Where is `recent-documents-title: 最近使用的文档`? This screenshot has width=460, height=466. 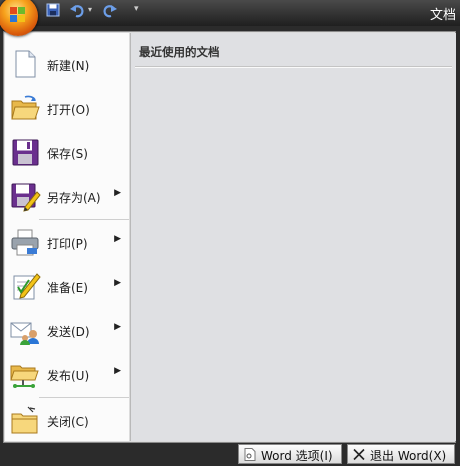 recent-documents-title: 最近使用的文档 is located at coordinates (179, 52).